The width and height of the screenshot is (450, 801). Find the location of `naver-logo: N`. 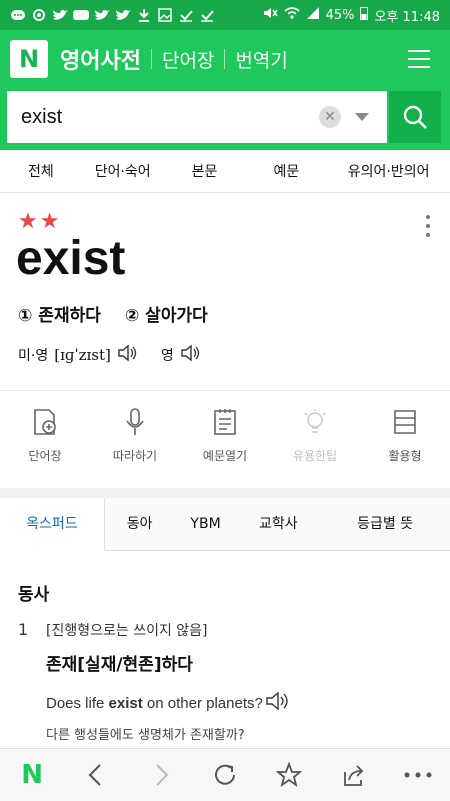

naver-logo: N is located at coordinates (29, 59).